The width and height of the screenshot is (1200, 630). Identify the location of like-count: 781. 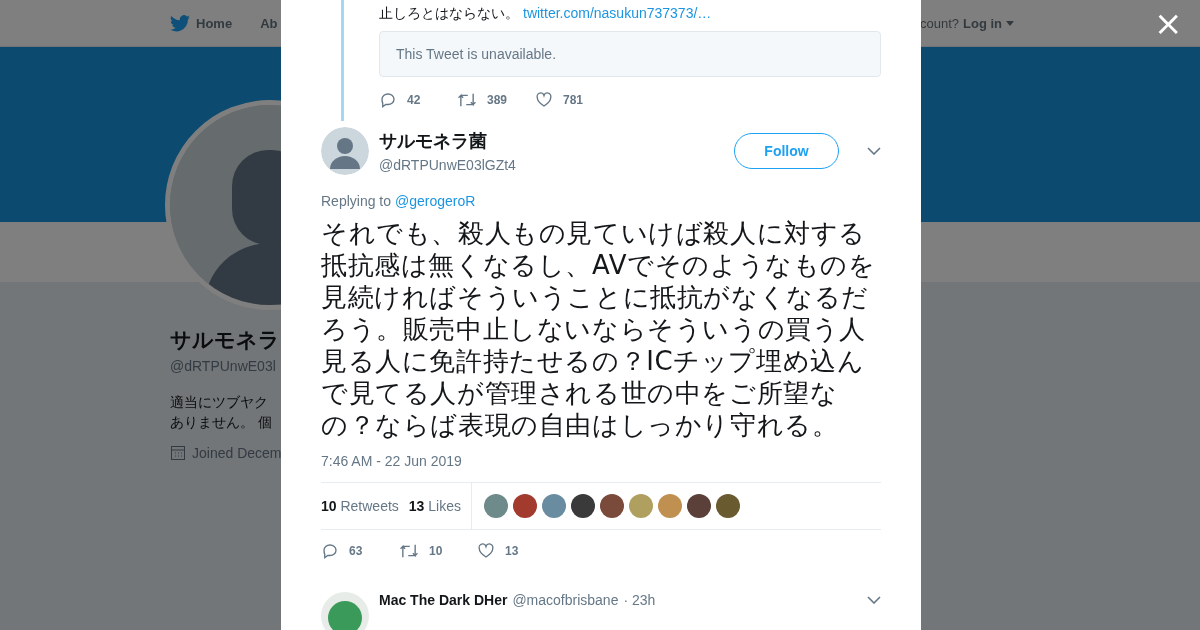
(573, 100).